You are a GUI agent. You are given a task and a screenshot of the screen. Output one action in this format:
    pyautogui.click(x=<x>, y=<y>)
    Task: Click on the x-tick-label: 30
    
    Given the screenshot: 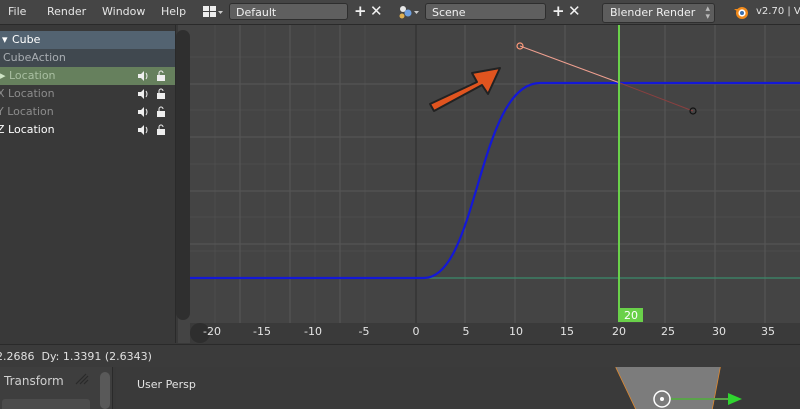 What is the action you would take?
    pyautogui.click(x=719, y=331)
    